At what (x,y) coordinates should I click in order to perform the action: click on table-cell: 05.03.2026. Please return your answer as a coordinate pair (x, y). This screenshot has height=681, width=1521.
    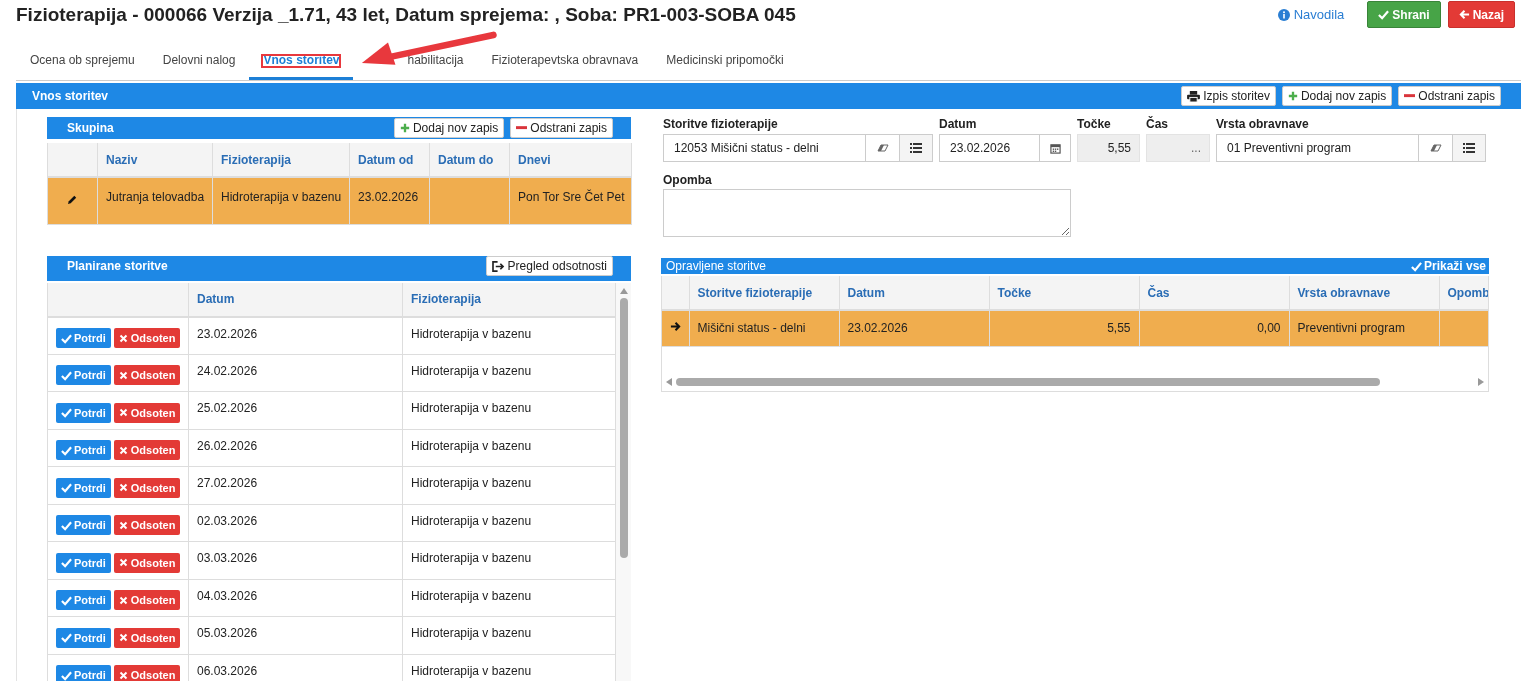
    Looking at the image, I should click on (227, 633).